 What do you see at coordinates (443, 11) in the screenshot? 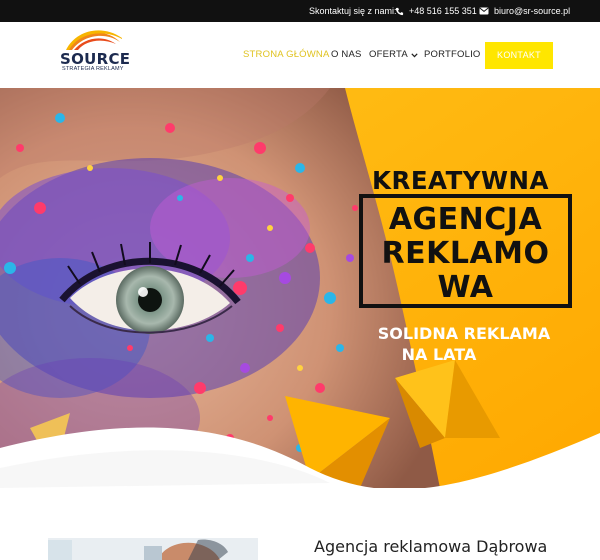
I see `phone-number: +48 516 155 351` at bounding box center [443, 11].